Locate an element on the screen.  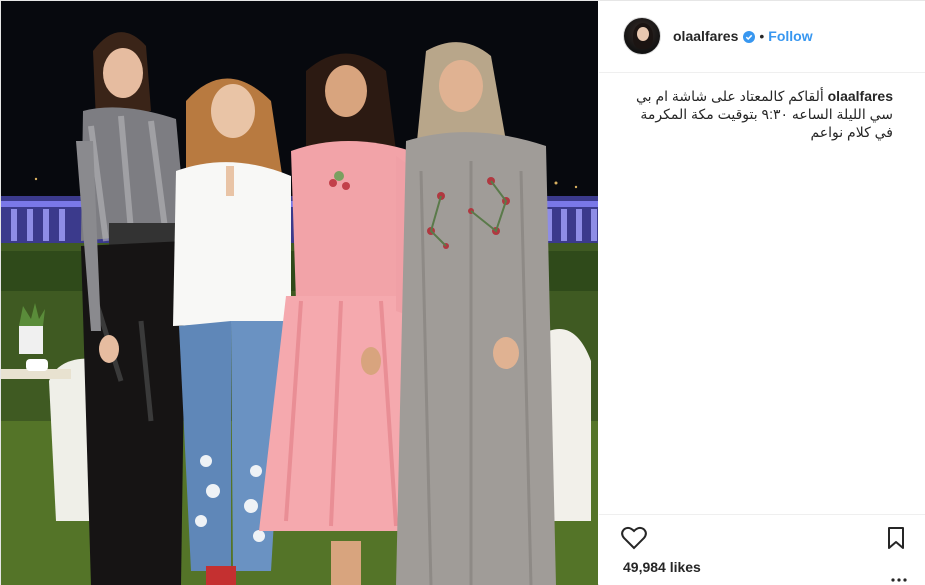
avatar is located at coordinates (642, 36).